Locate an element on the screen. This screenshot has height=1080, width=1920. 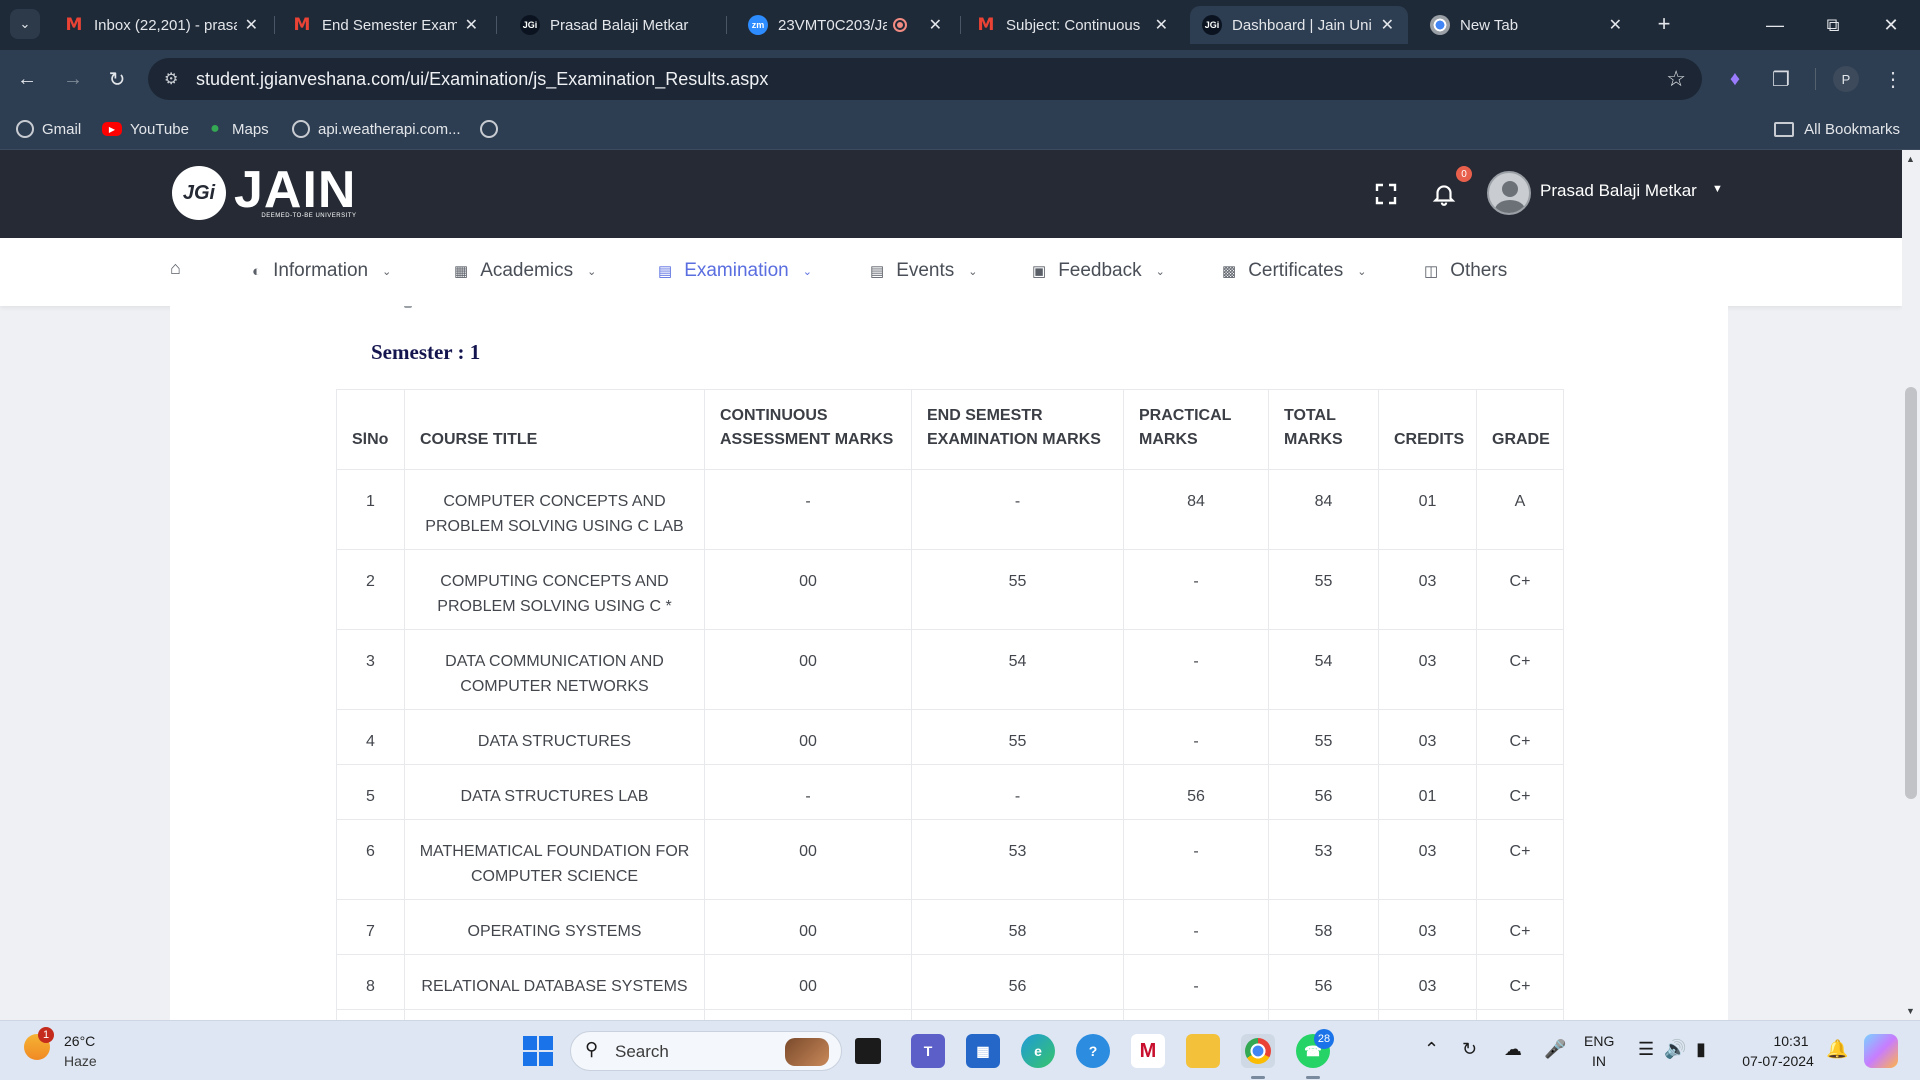
notification-count-badge: 0 is located at coordinates (1464, 174).